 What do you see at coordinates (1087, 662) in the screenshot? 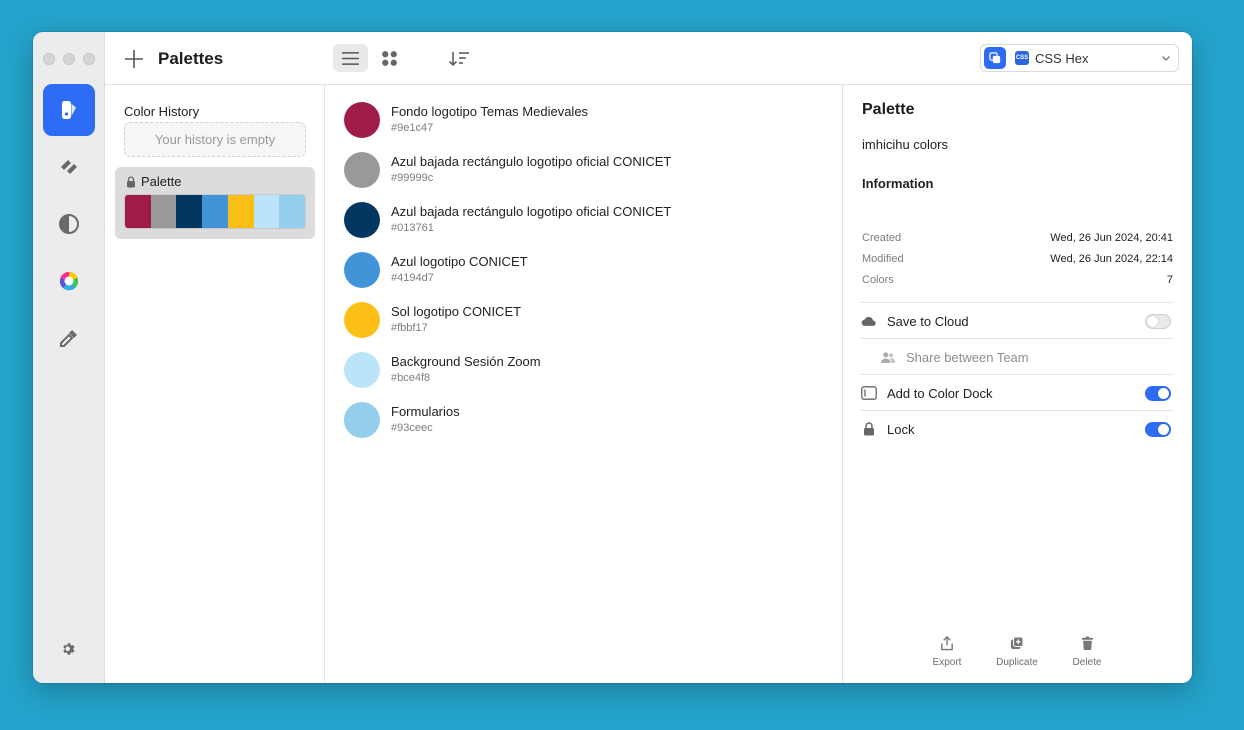
I see `delete-label: Delete` at bounding box center [1087, 662].